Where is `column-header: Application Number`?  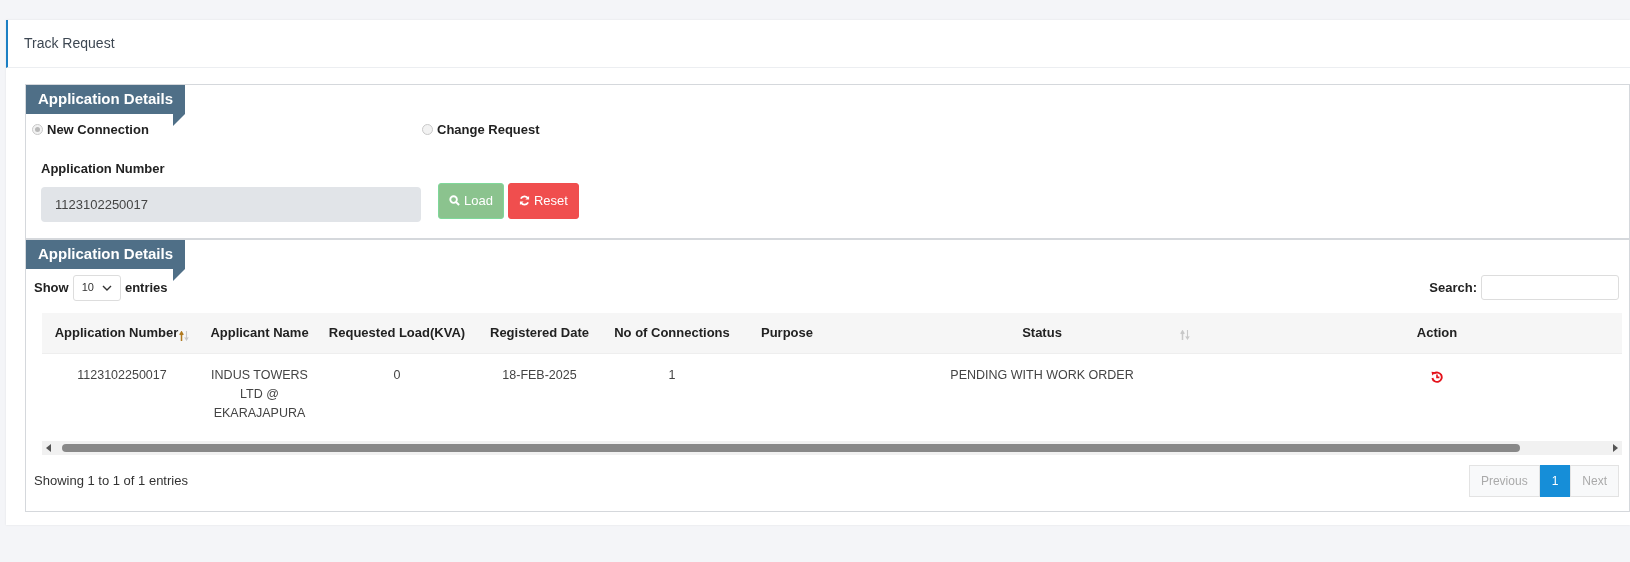 column-header: Application Number is located at coordinates (122, 333).